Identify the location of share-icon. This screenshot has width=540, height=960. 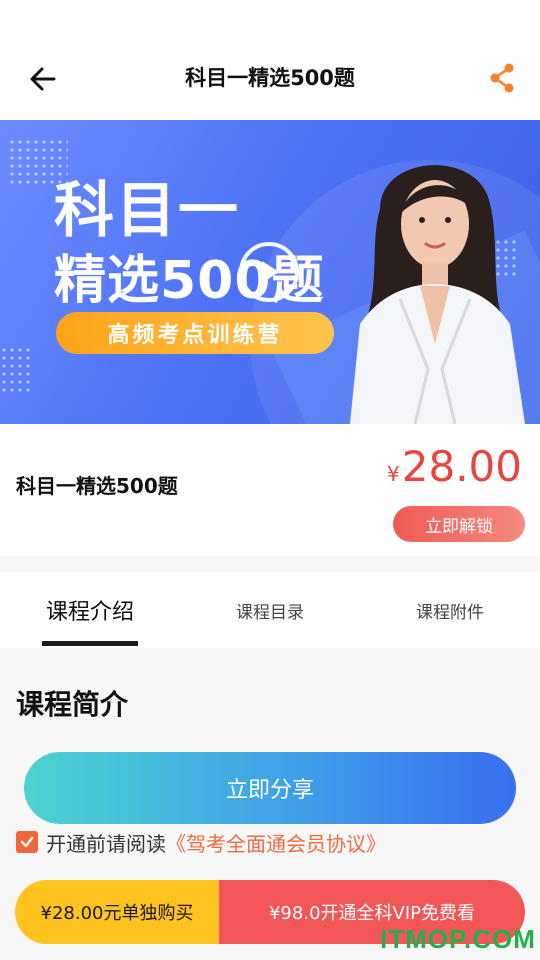
(502, 78).